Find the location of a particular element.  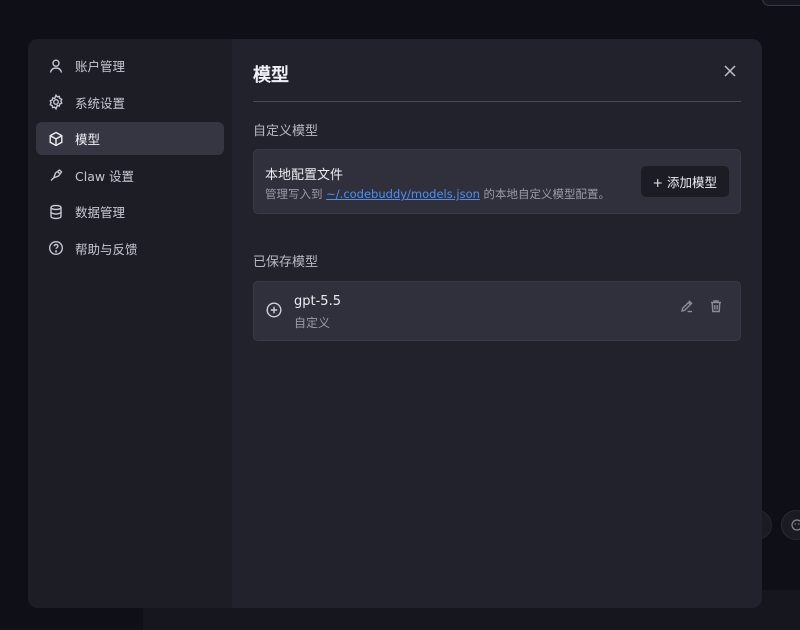

claw-icon is located at coordinates (56, 175).